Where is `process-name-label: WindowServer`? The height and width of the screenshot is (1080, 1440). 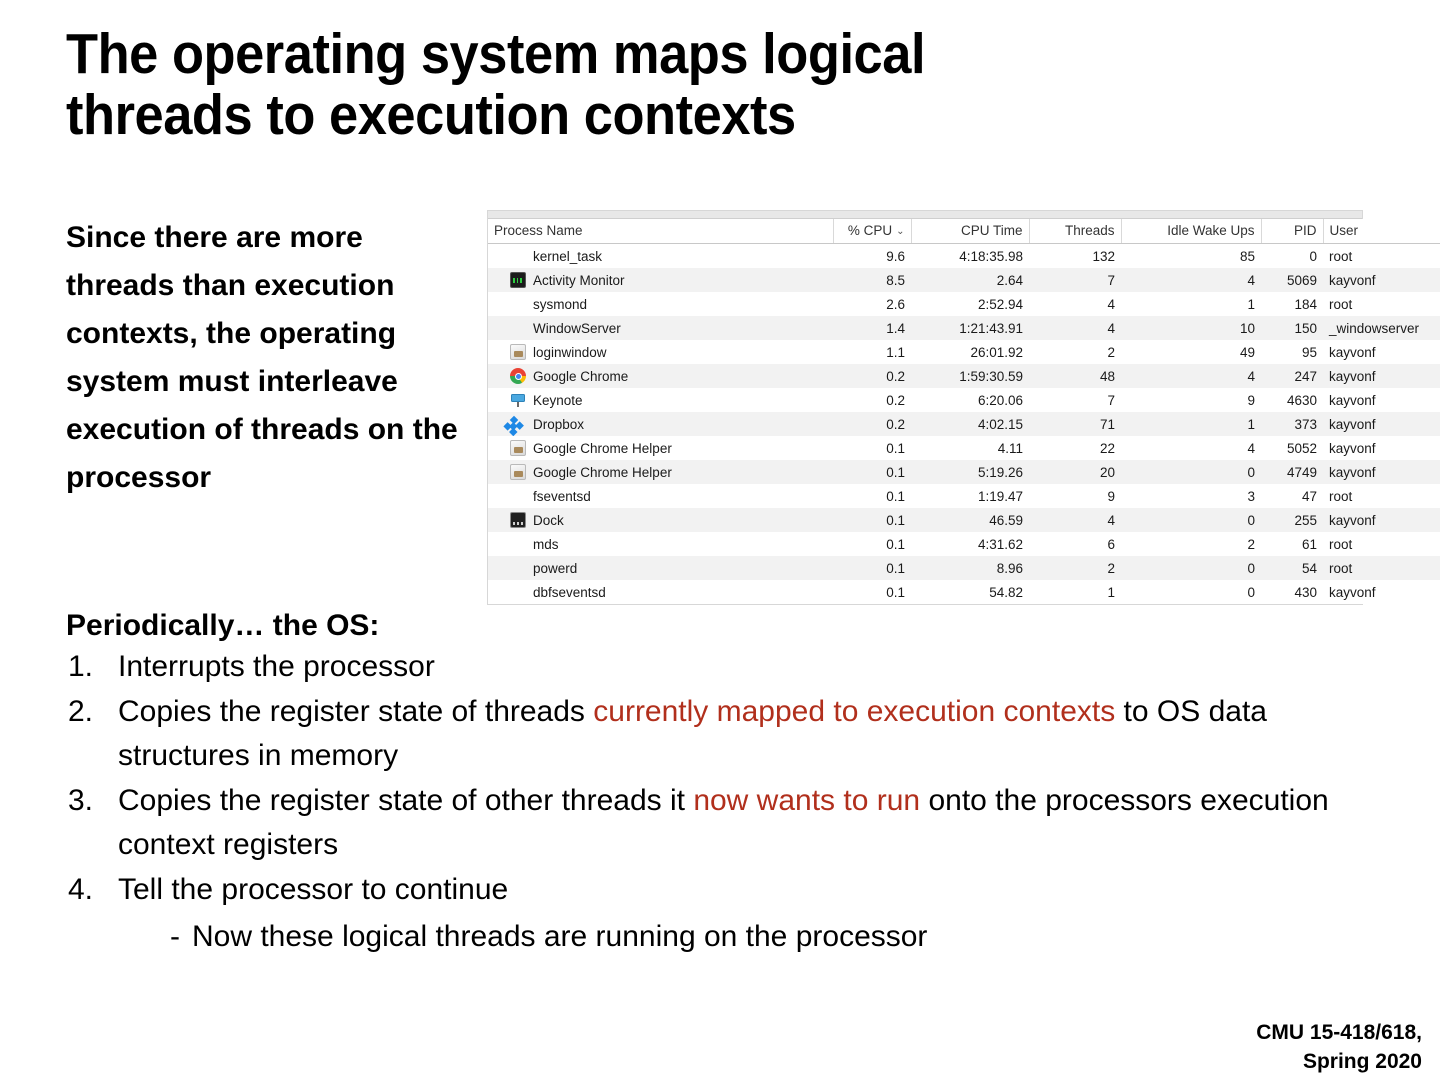 process-name-label: WindowServer is located at coordinates (577, 328).